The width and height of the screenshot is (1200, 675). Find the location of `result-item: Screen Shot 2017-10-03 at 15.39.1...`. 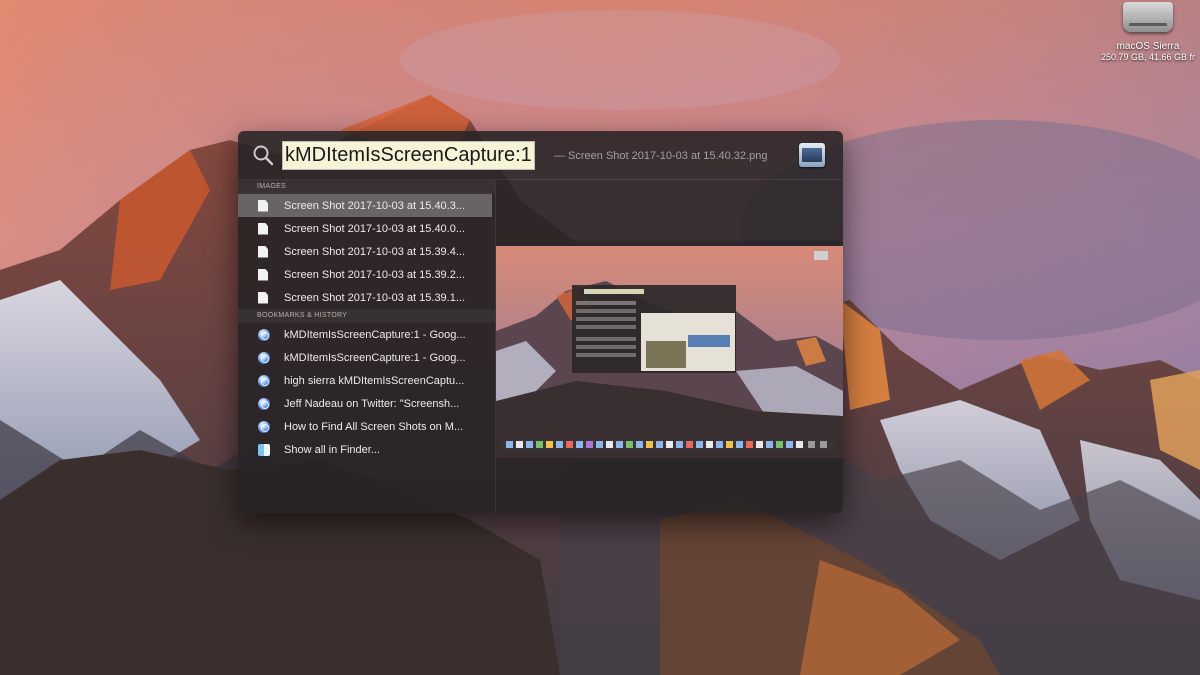

result-item: Screen Shot 2017-10-03 at 15.39.1... is located at coordinates (366, 297).